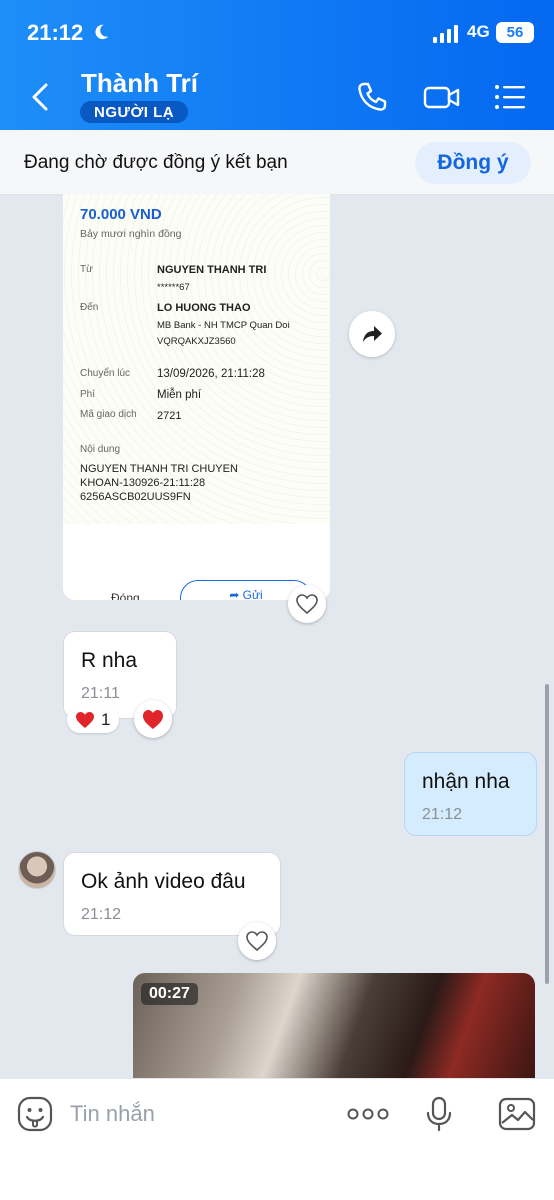  Describe the element at coordinates (466, 781) in the screenshot. I see `message-text: nhận nha` at that location.